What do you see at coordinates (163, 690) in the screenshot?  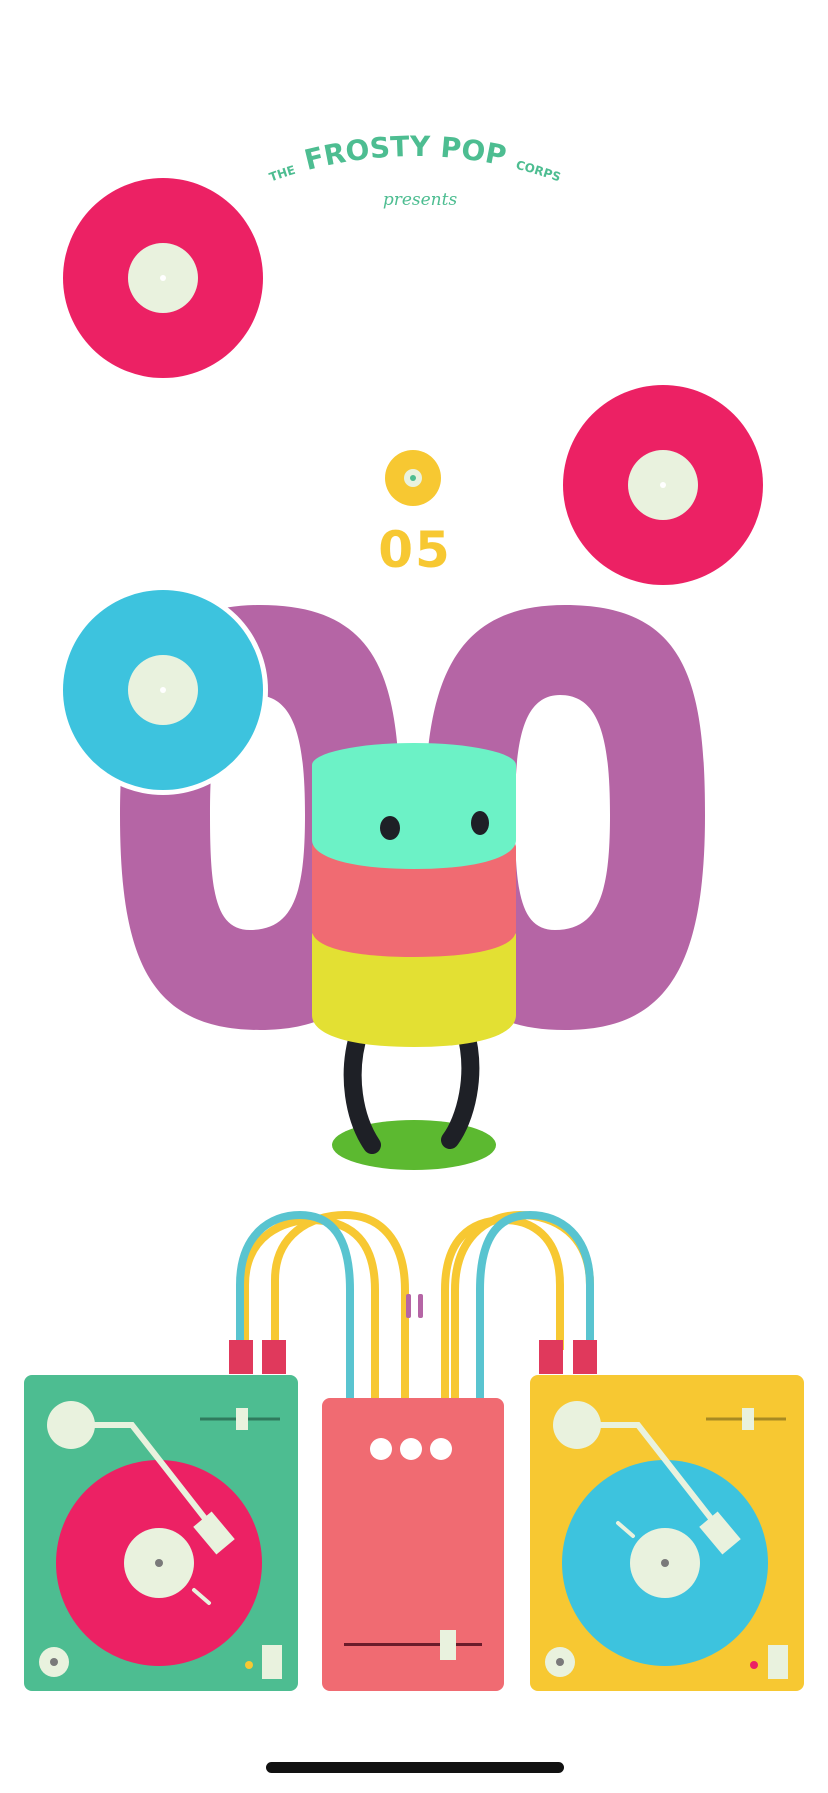 I see `record-blue-left` at bounding box center [163, 690].